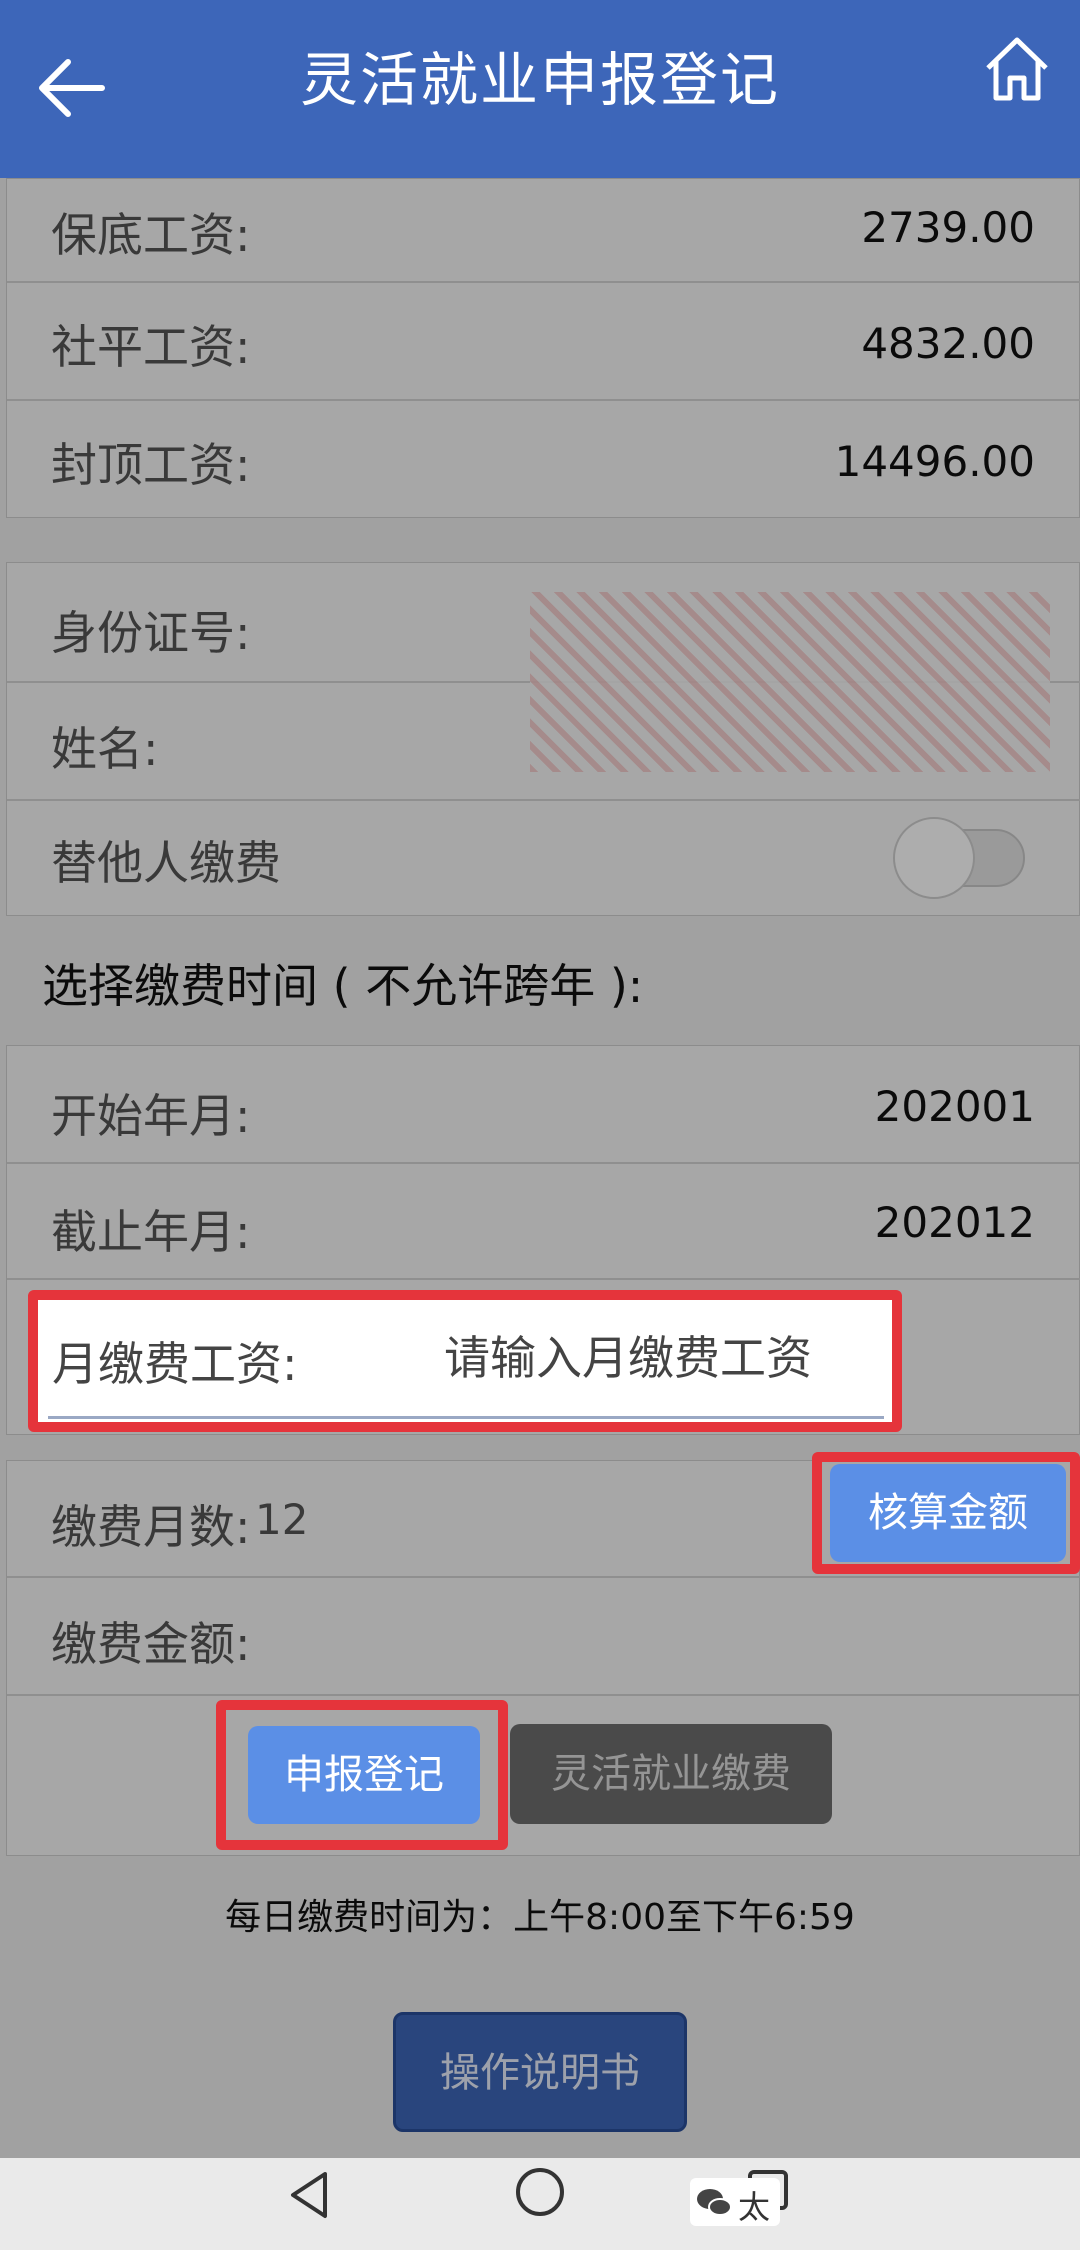 This screenshot has height=2250, width=1080. I want to click on register-button: 申报登记, so click(364, 1775).